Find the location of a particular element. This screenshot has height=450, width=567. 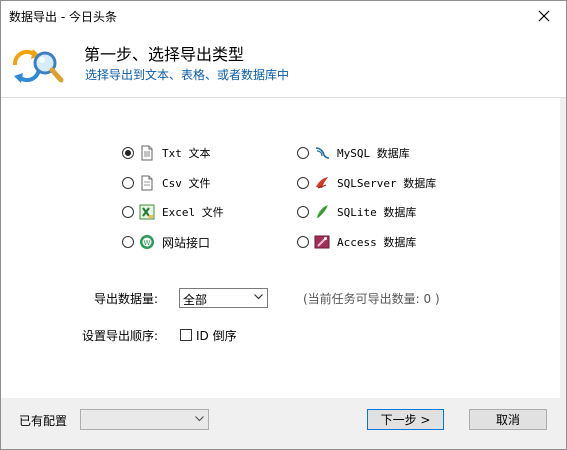

radio-csv is located at coordinates (128, 183).